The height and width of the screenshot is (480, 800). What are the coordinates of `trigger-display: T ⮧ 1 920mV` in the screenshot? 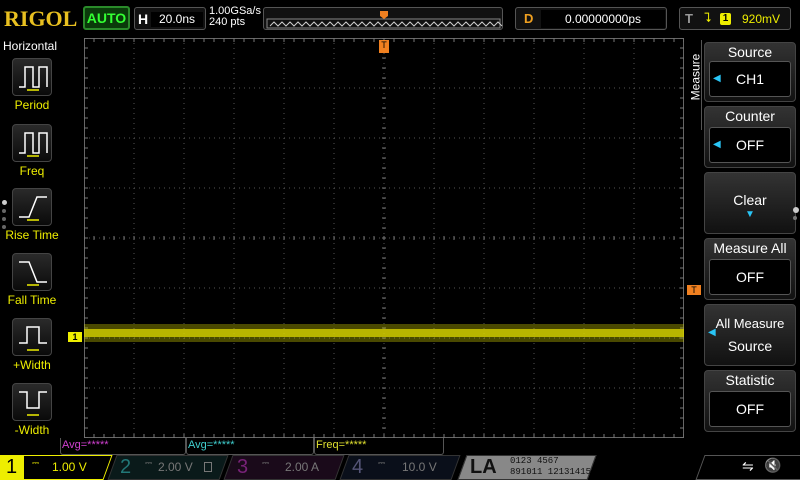 It's located at (735, 18).